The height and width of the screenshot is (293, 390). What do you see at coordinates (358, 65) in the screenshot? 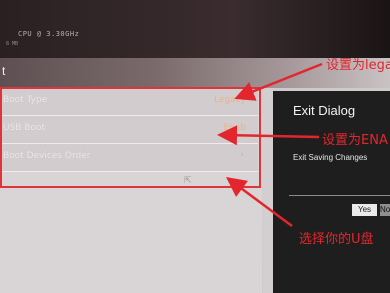
I see `annotation-legacy: 设置为lega` at bounding box center [358, 65].